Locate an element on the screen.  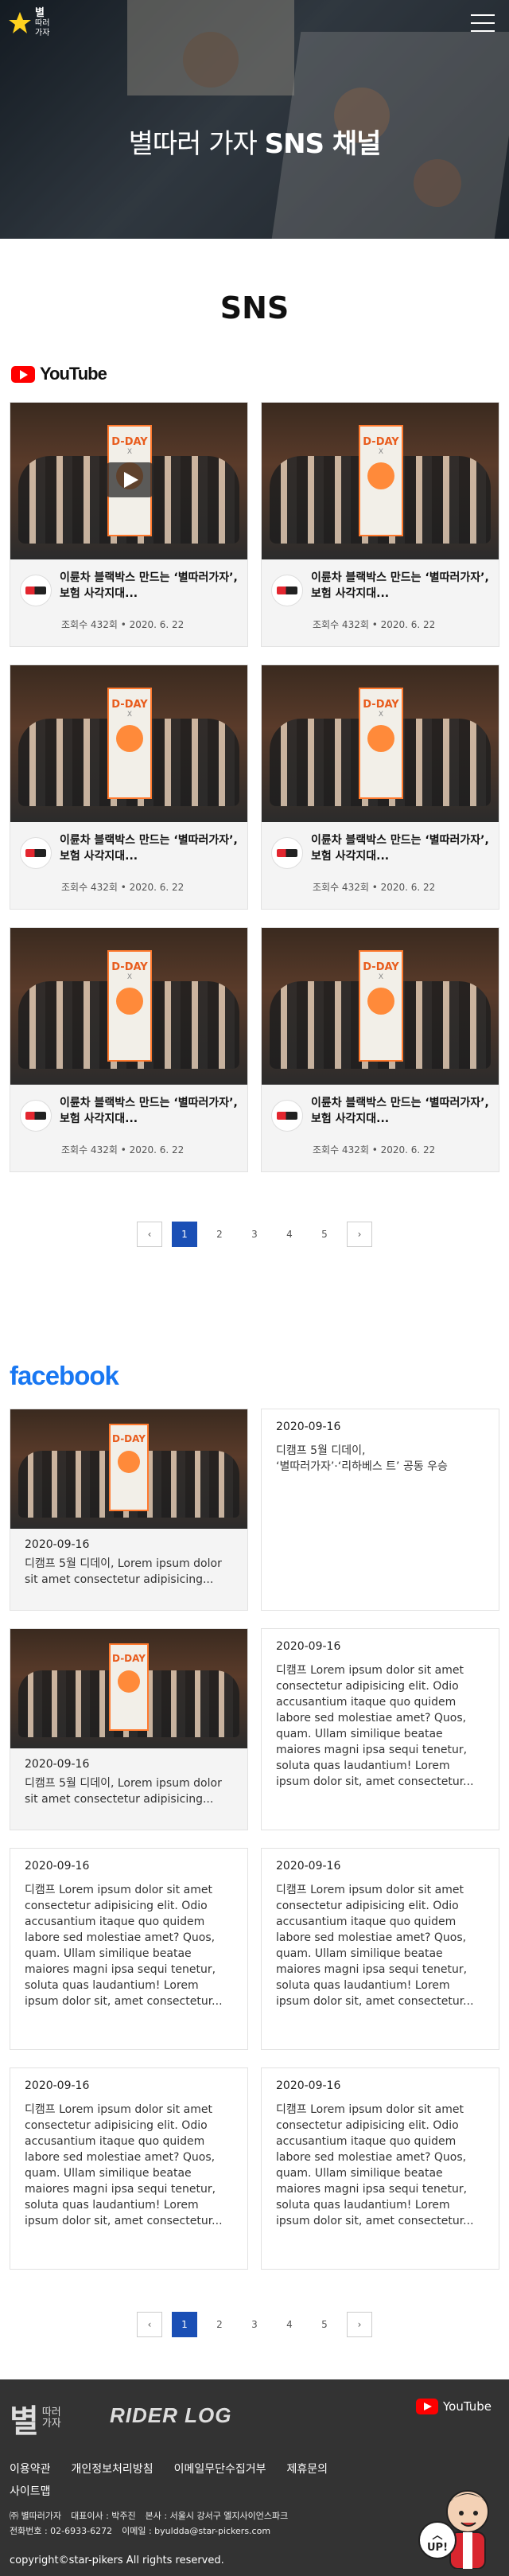
menu-icon-line is located at coordinates (483, 23).